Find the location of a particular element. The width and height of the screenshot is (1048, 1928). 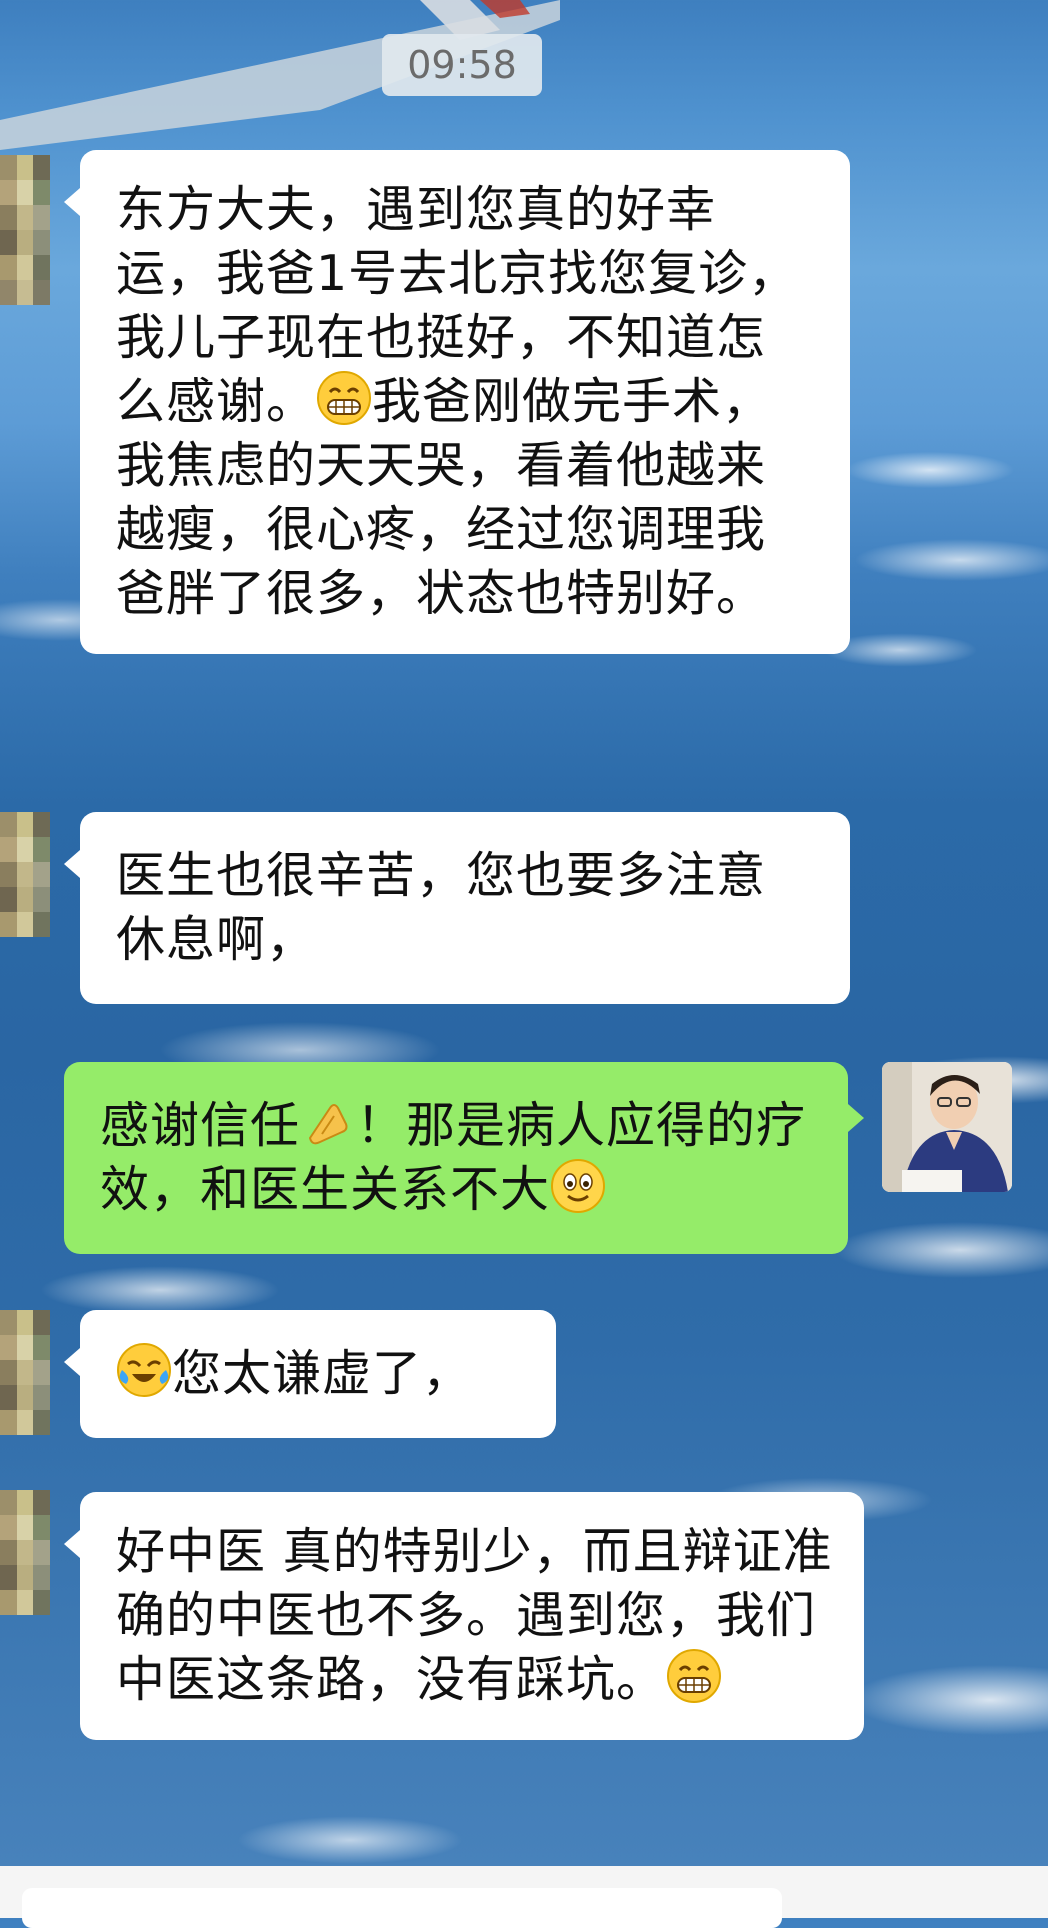

message-text: 感谢信任 is located at coordinates (200, 1125).